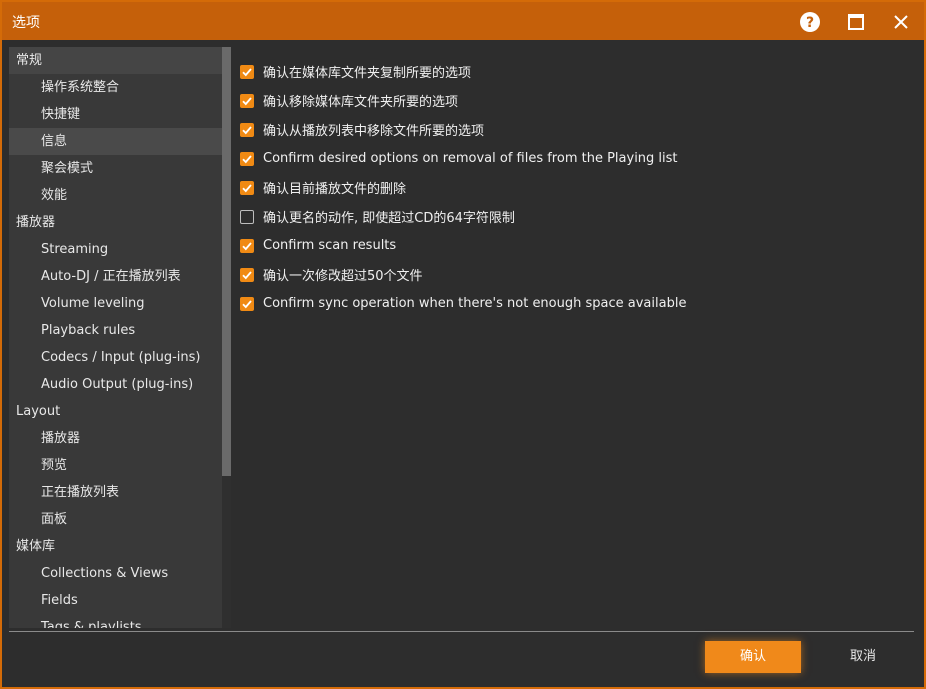 This screenshot has width=926, height=689. I want to click on option-label: 确认在媒体库文件夹复制所要的选项, so click(367, 73).